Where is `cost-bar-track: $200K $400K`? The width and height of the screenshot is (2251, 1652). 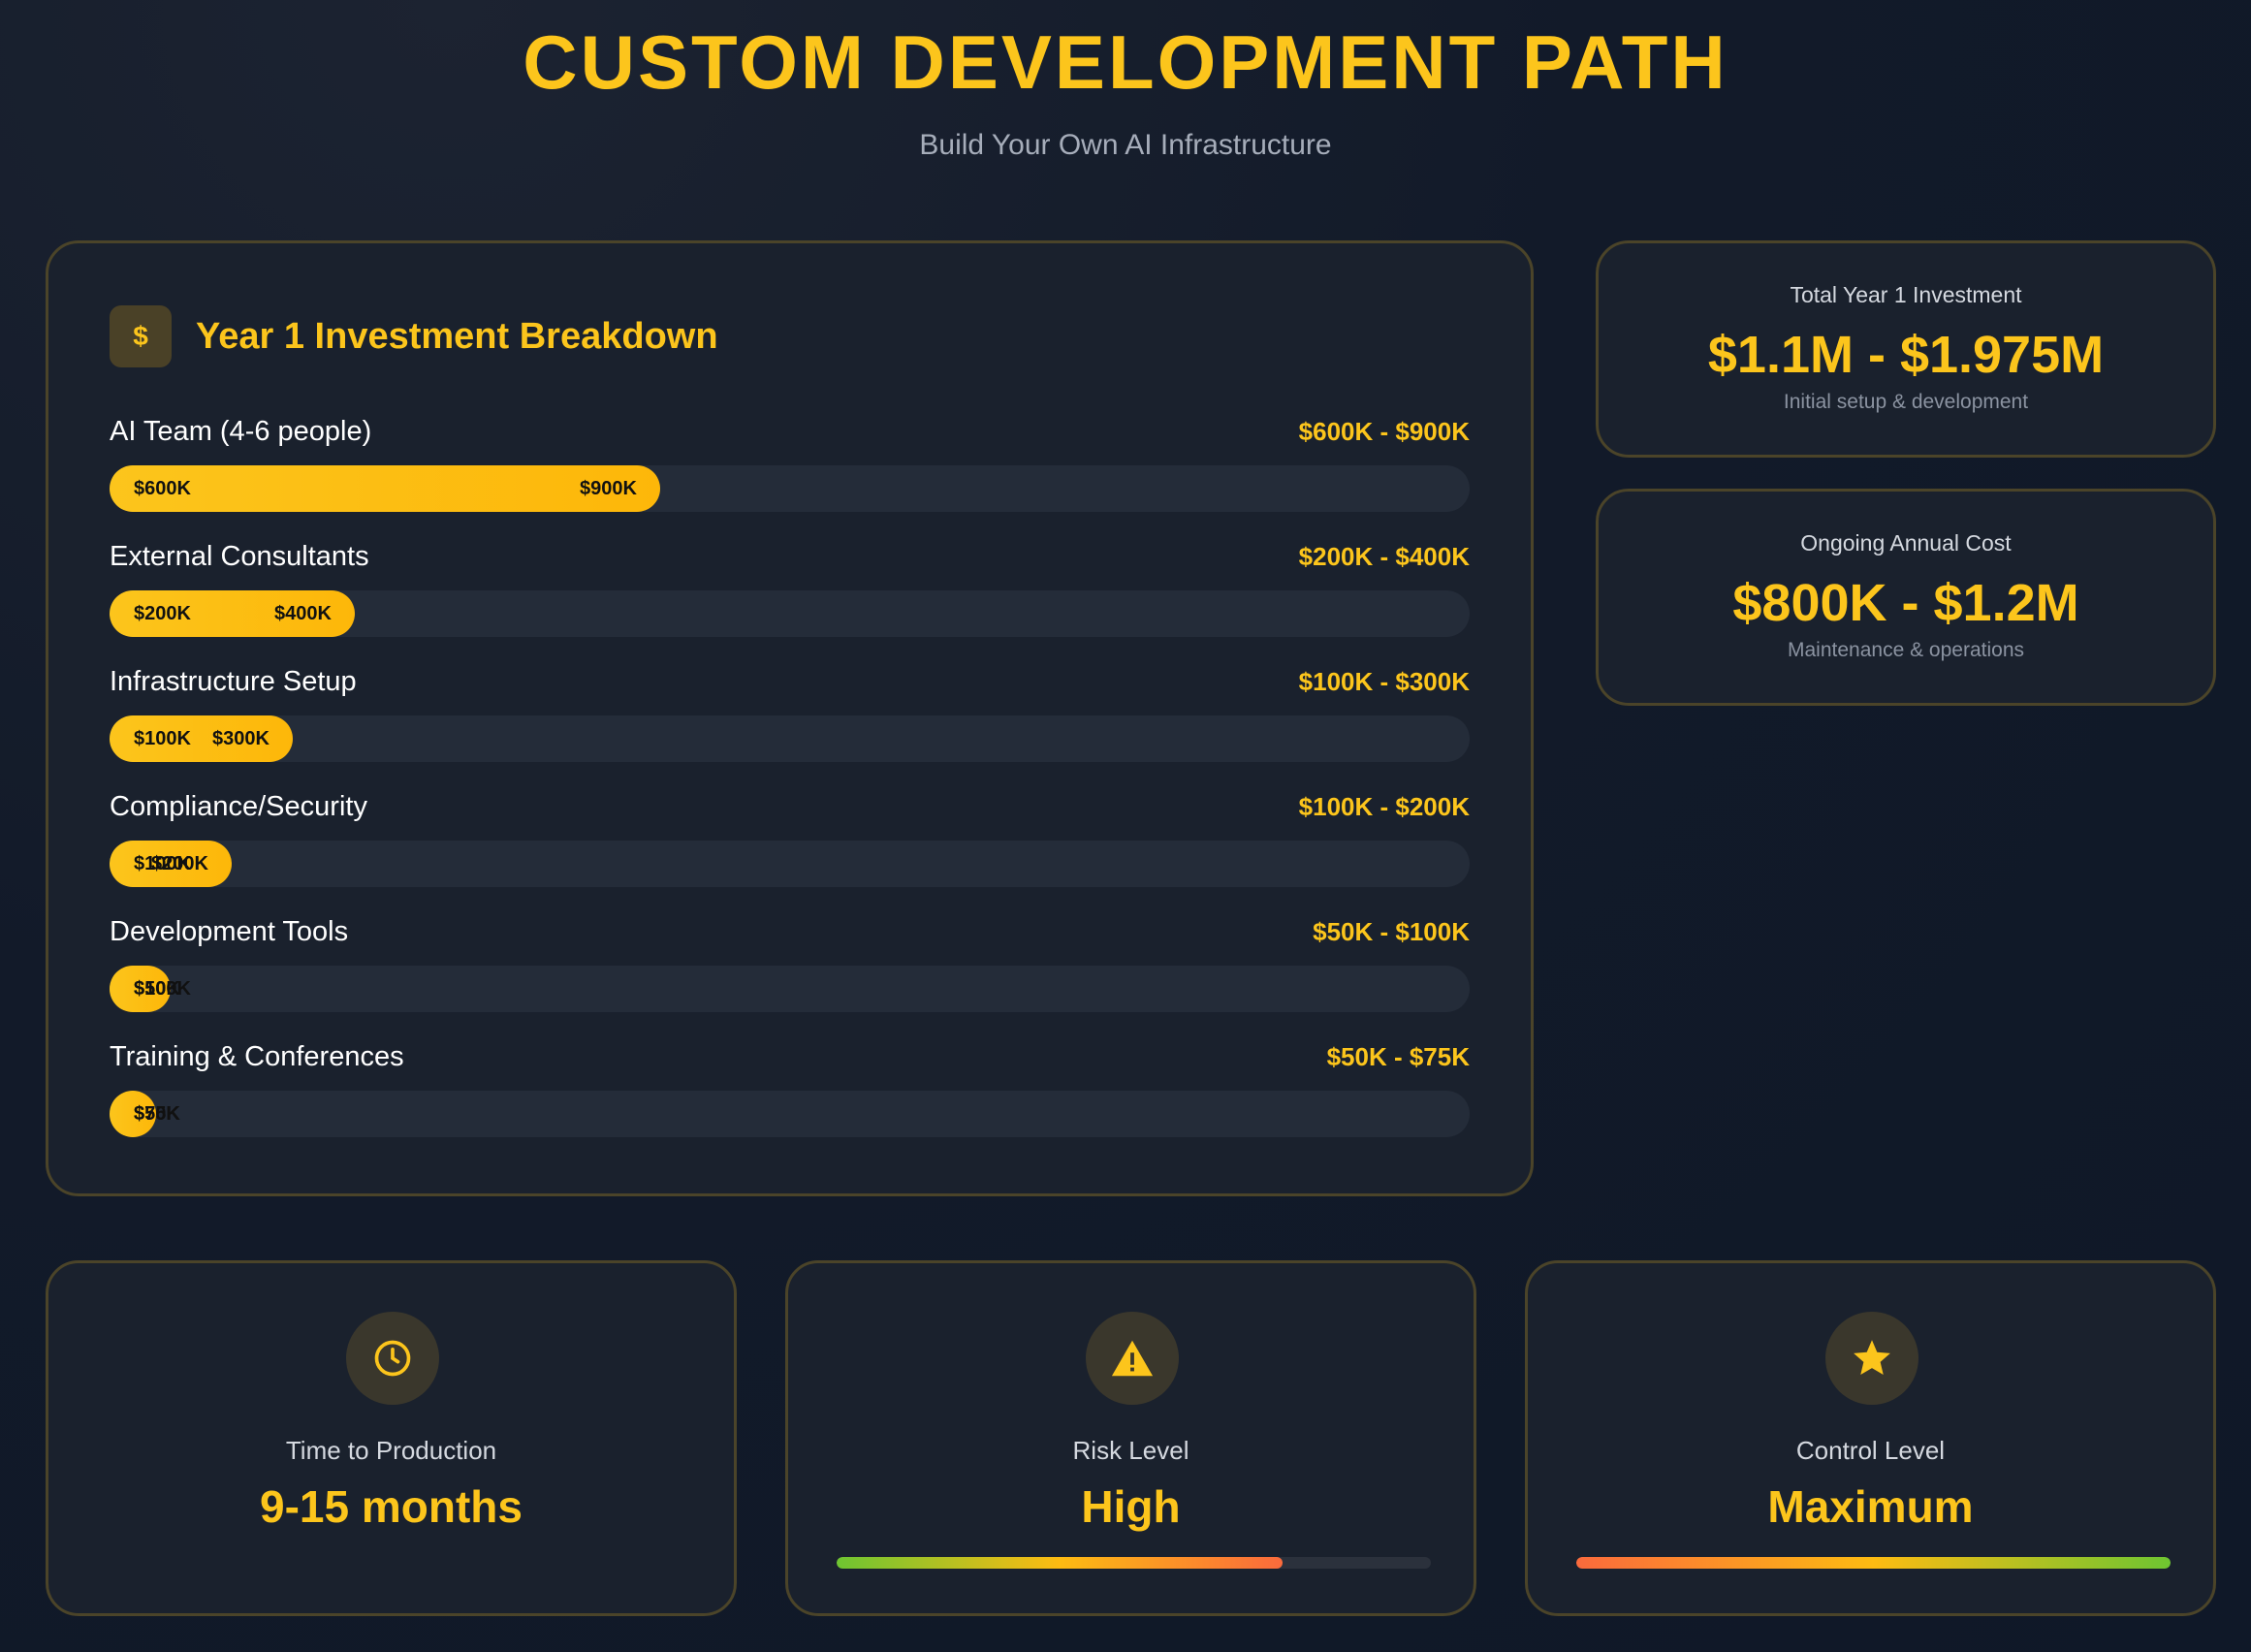 cost-bar-track: $200K $400K is located at coordinates (790, 614).